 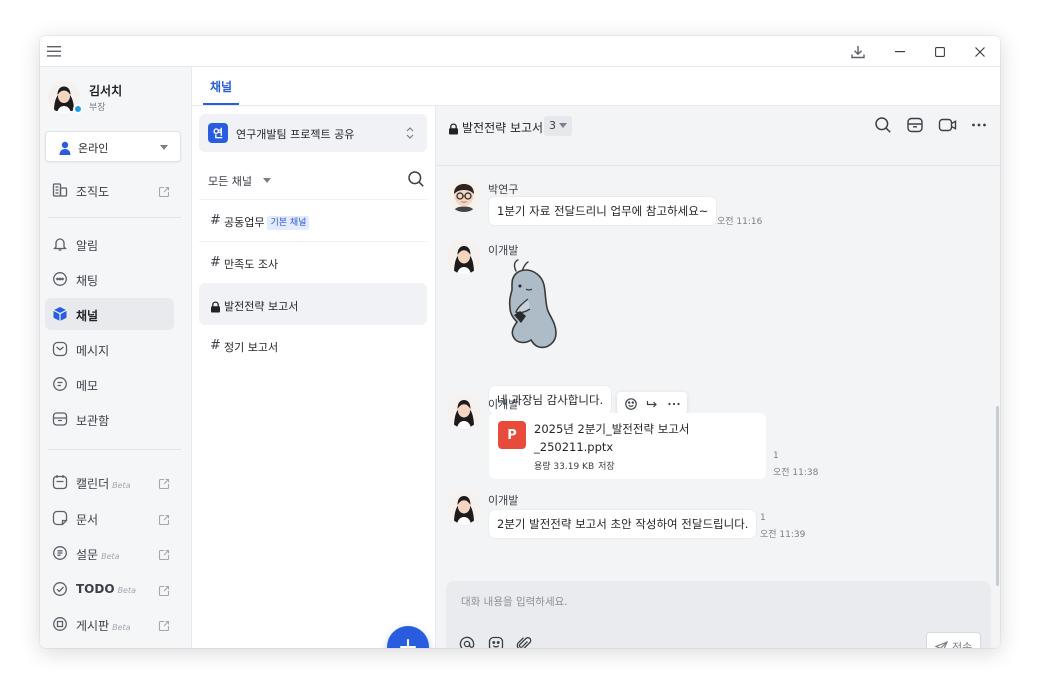 I want to click on reply-arrow-icon, so click(x=652, y=403).